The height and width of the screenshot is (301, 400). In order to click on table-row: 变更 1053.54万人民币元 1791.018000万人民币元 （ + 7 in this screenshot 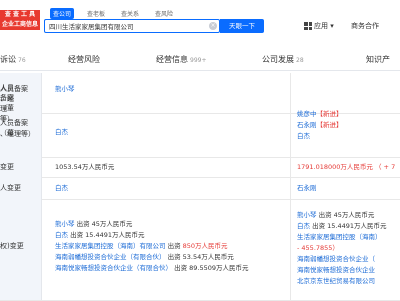, I will do `click(200, 167)`.